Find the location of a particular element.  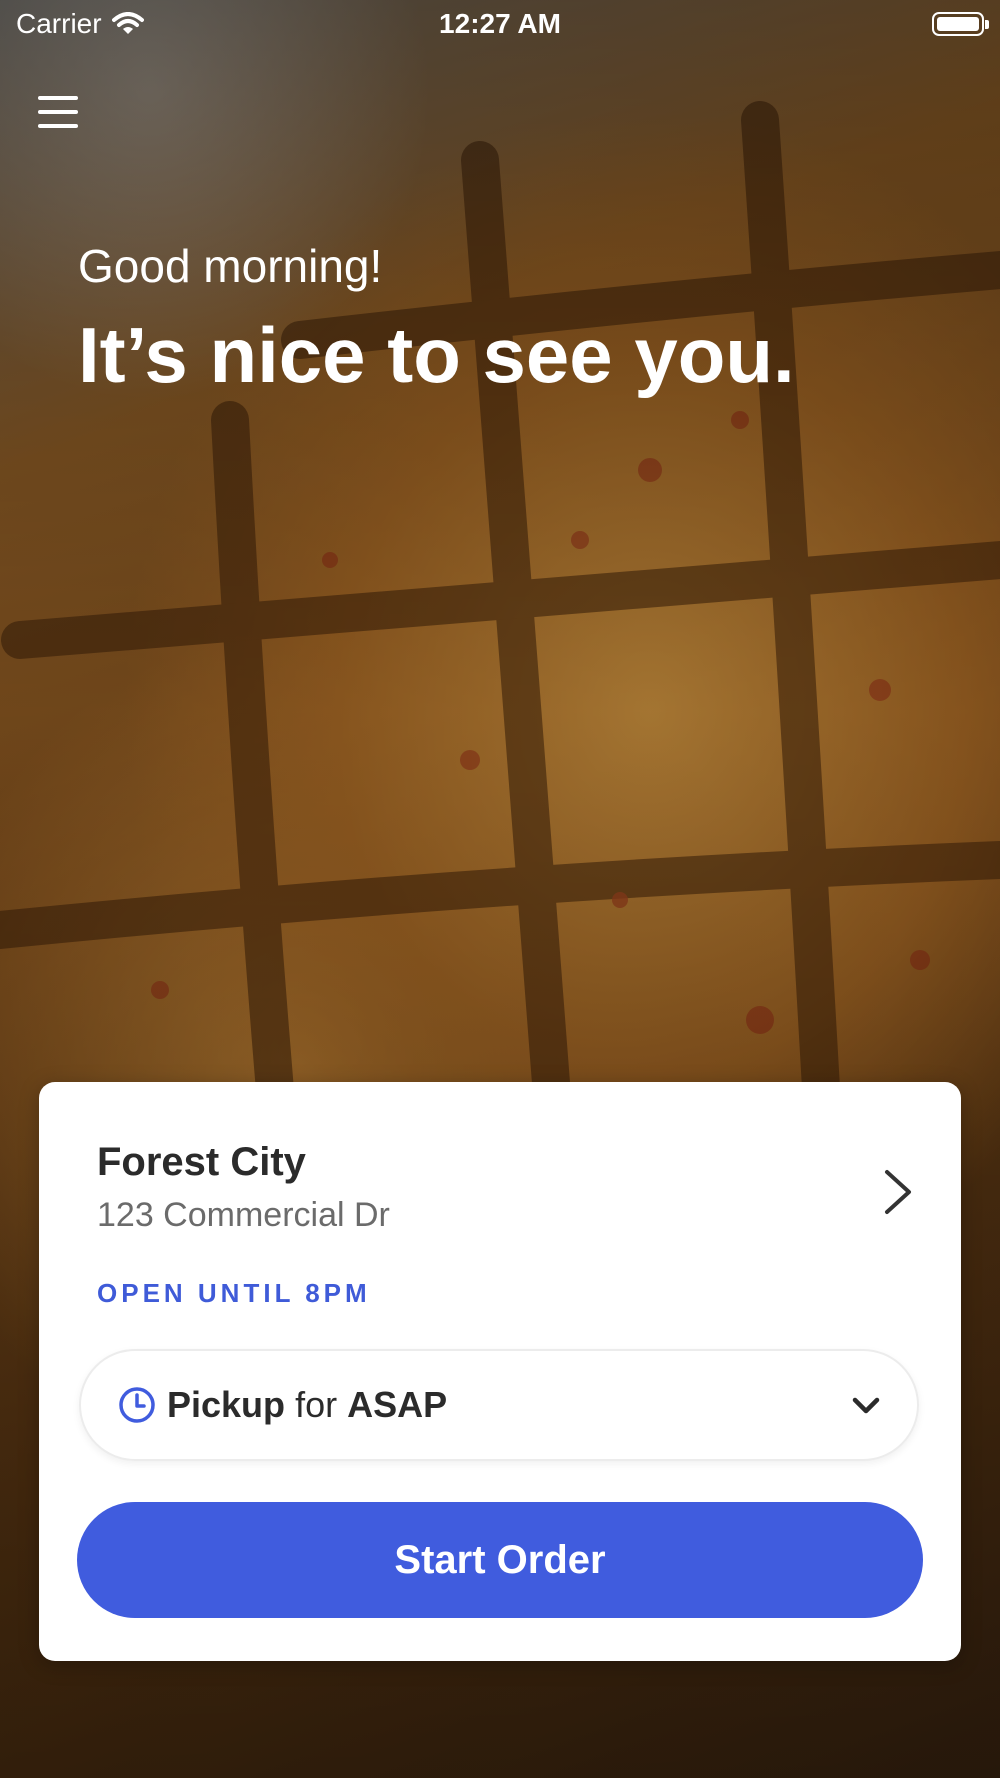

chevron-down-icon is located at coordinates (866, 1405).